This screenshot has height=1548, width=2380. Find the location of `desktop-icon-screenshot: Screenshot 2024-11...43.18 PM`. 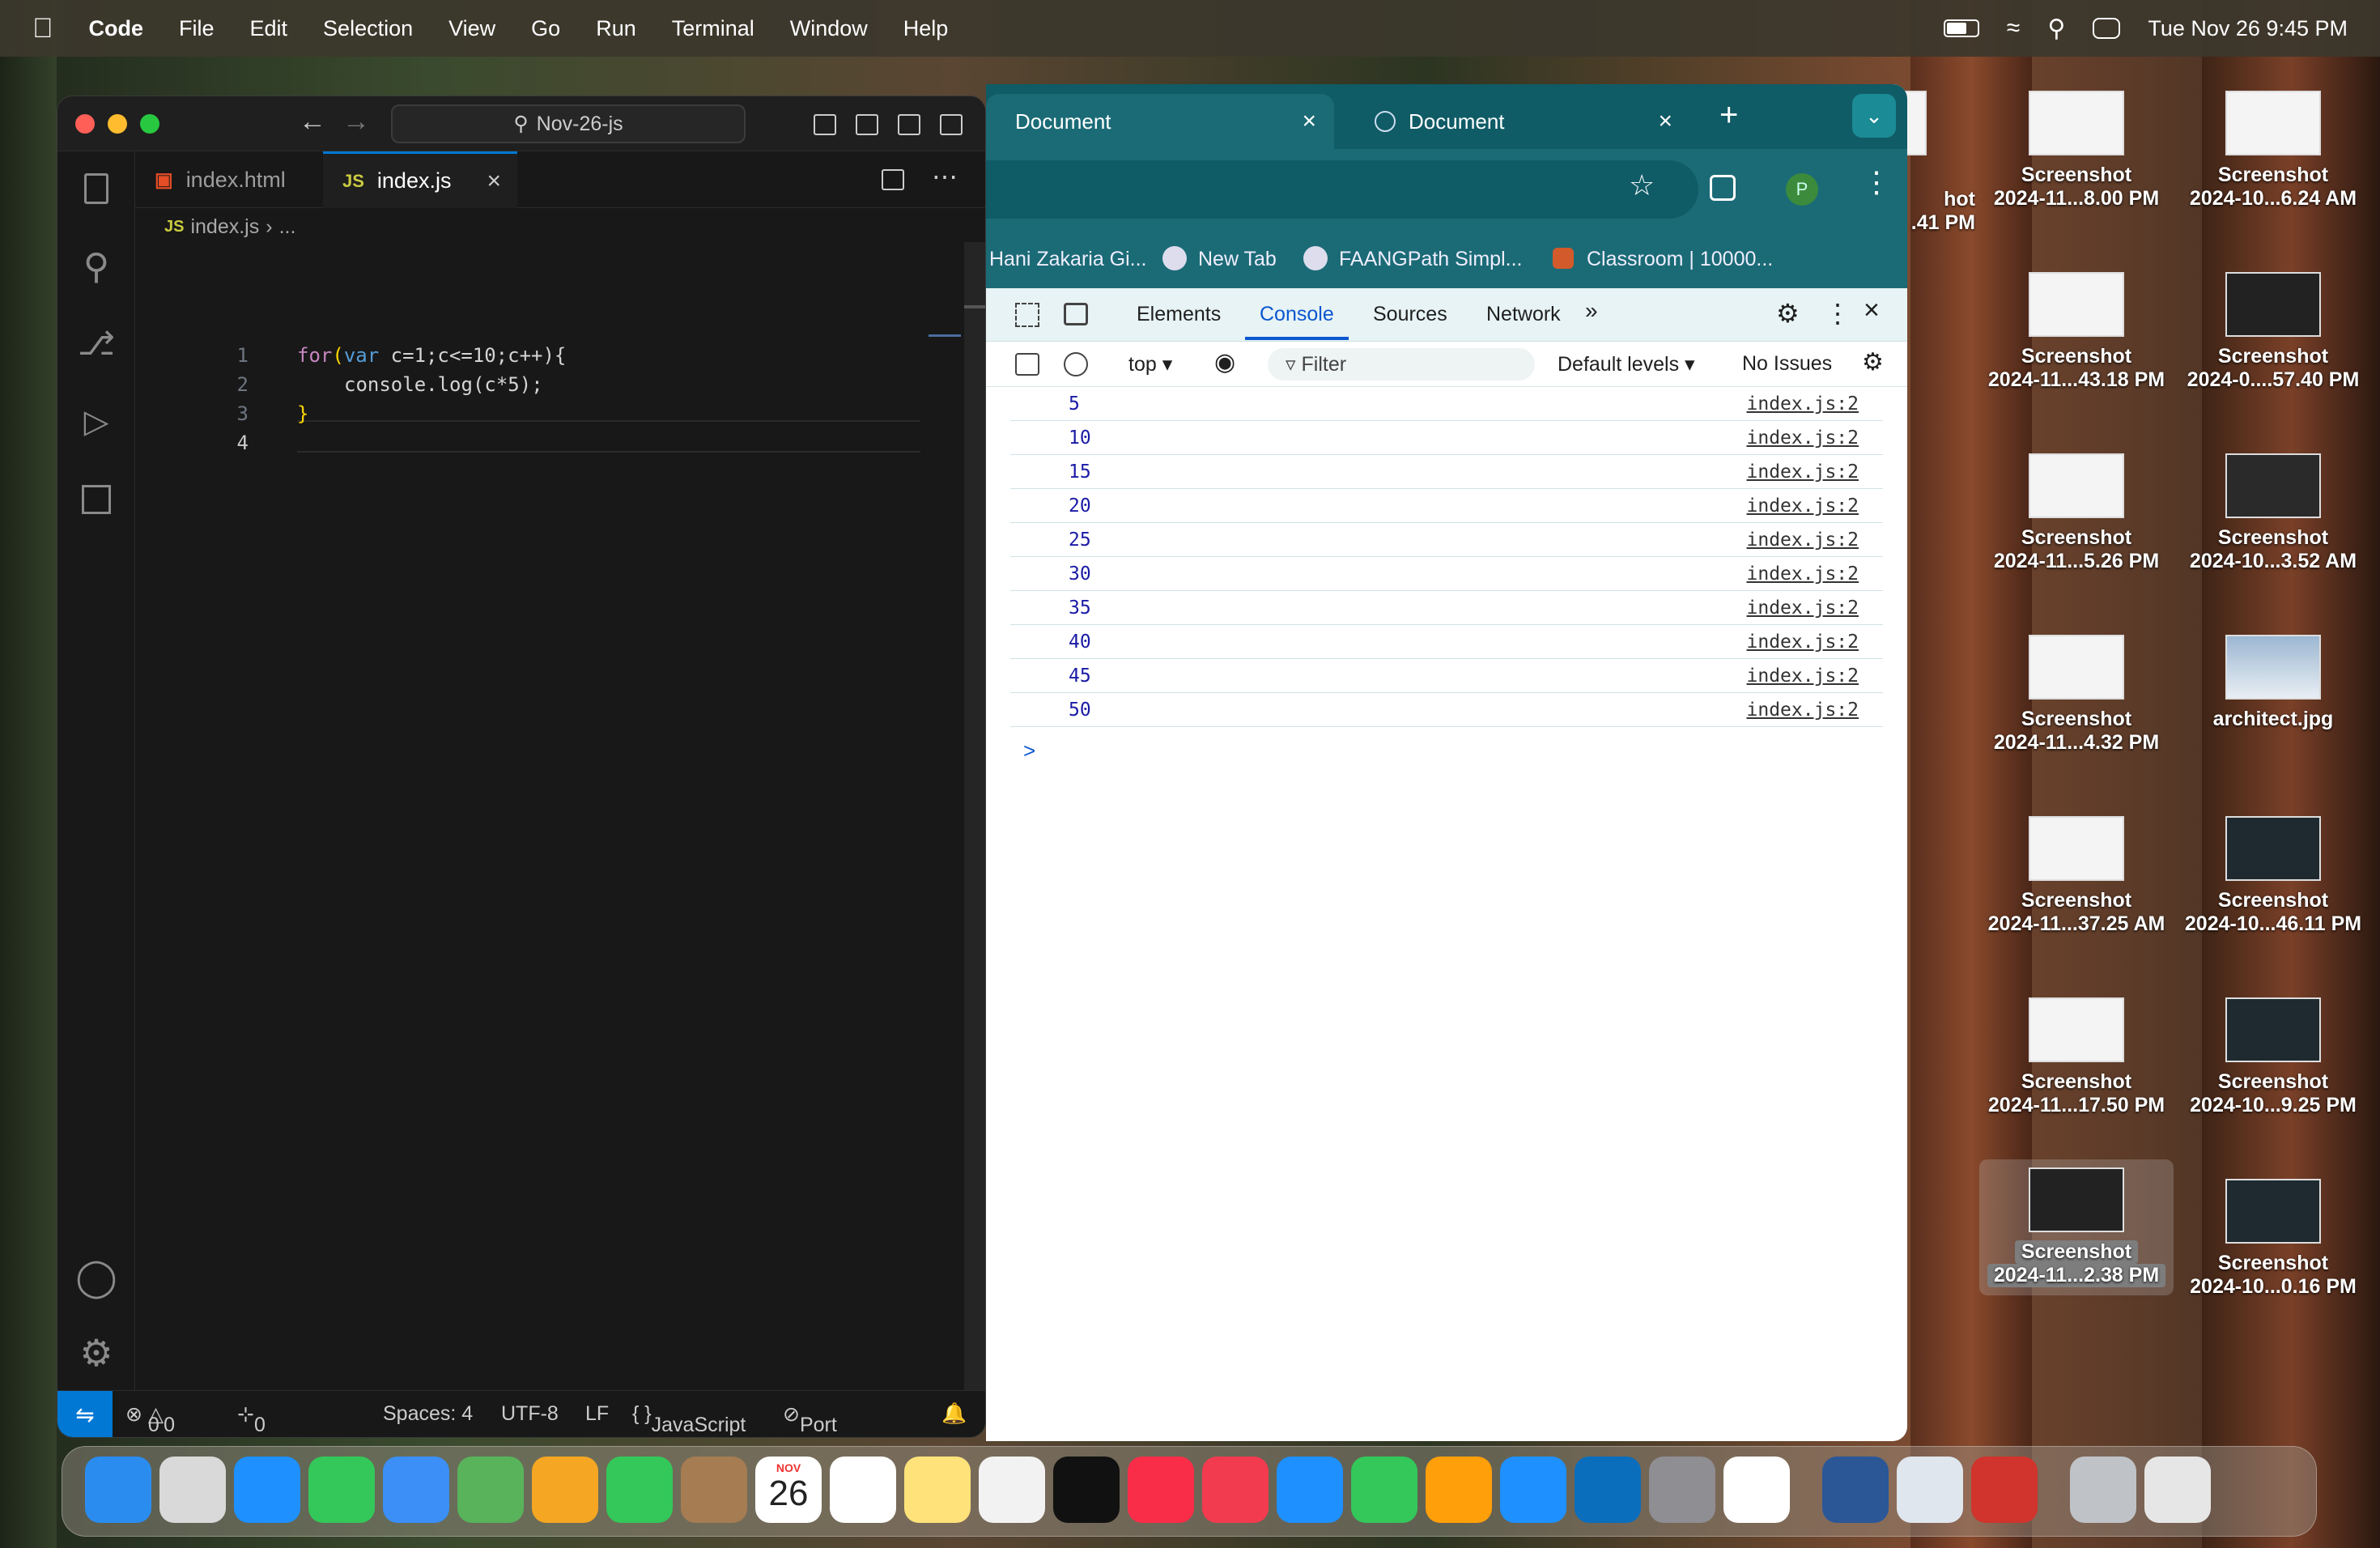

desktop-icon-screenshot: Screenshot 2024-11...43.18 PM is located at coordinates (2076, 332).